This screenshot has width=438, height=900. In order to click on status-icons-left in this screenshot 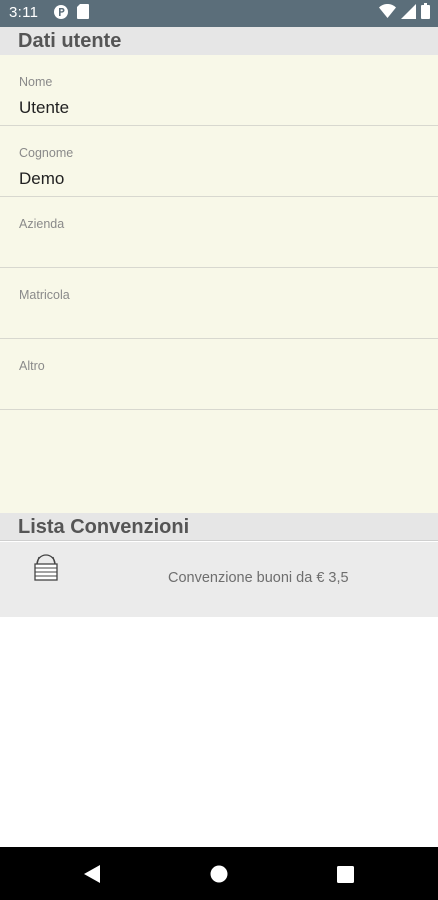, I will do `click(71, 14)`.